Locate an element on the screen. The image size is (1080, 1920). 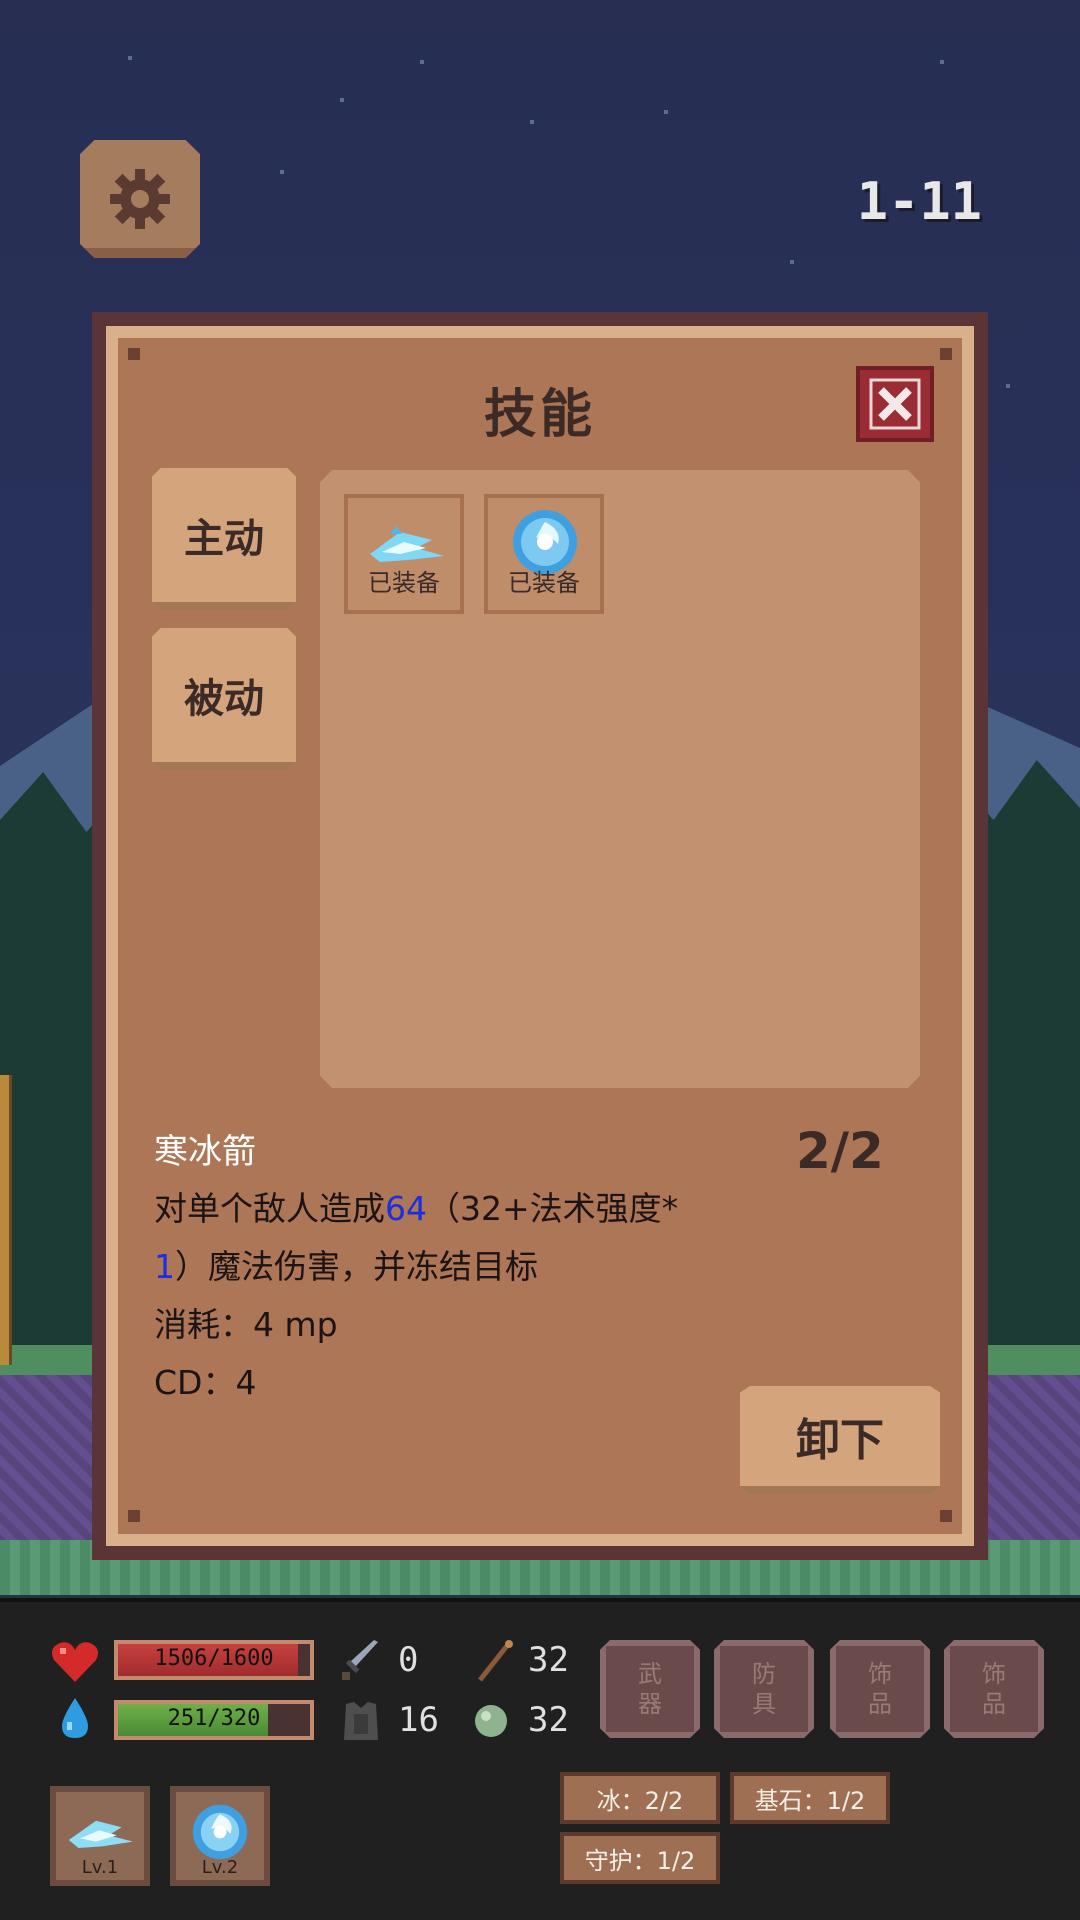
set-bonus-guard: 守护：1/2 is located at coordinates (640, 1858).